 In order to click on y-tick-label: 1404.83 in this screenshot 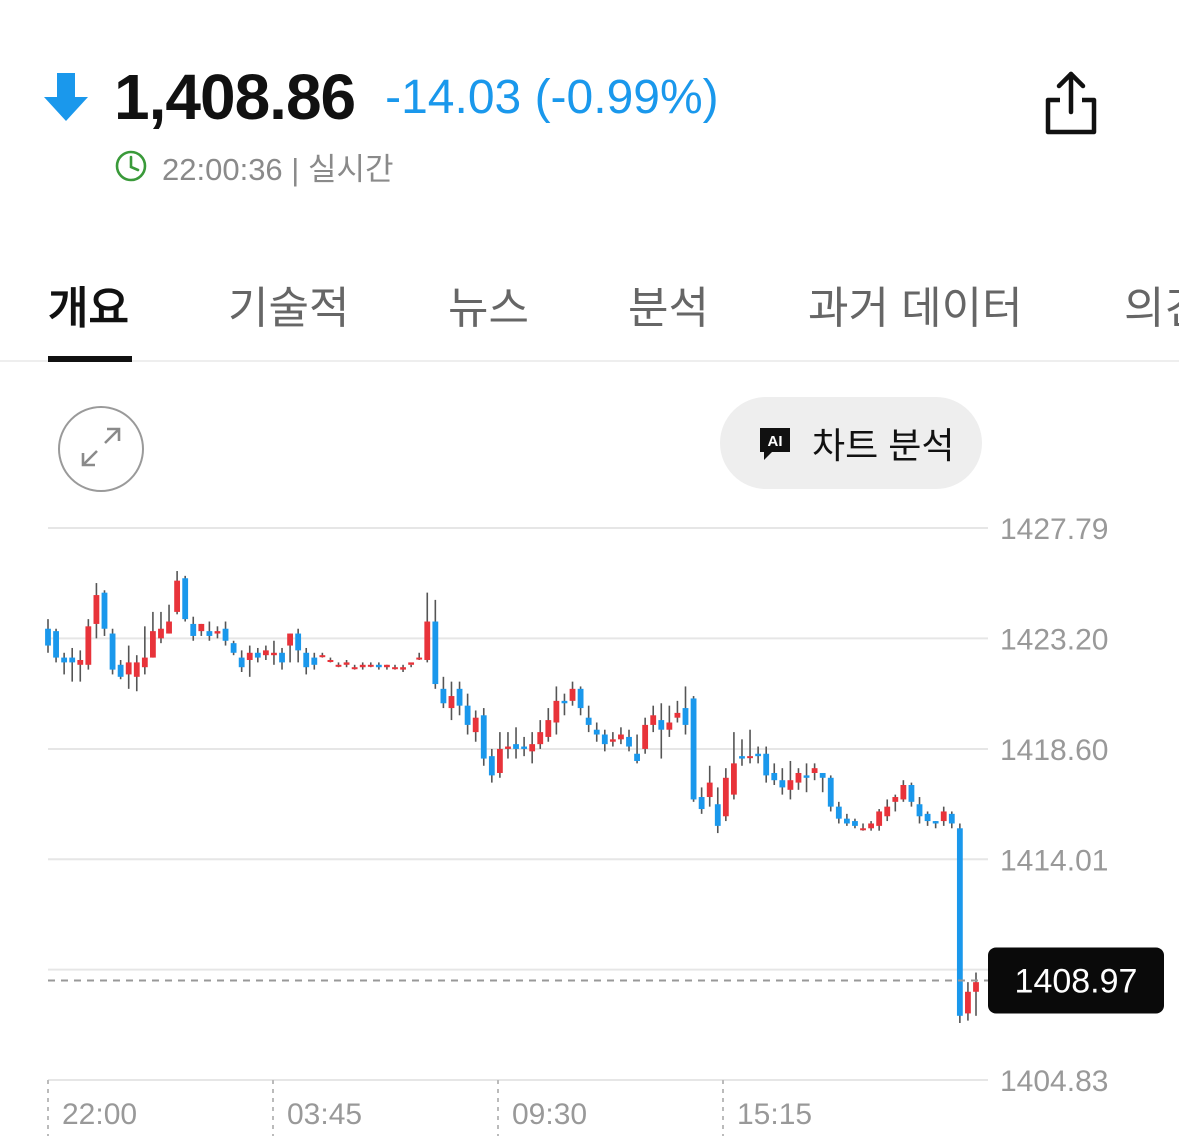, I will do `click(1054, 1081)`.